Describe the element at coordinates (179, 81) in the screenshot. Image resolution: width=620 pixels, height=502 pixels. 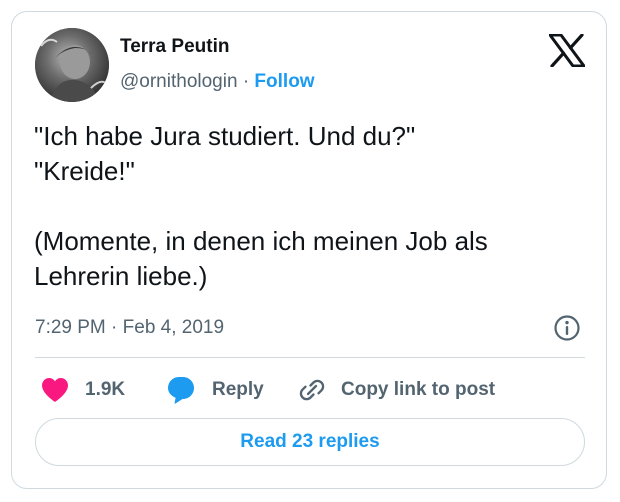
I see `author-handle: @ornithologin` at that location.